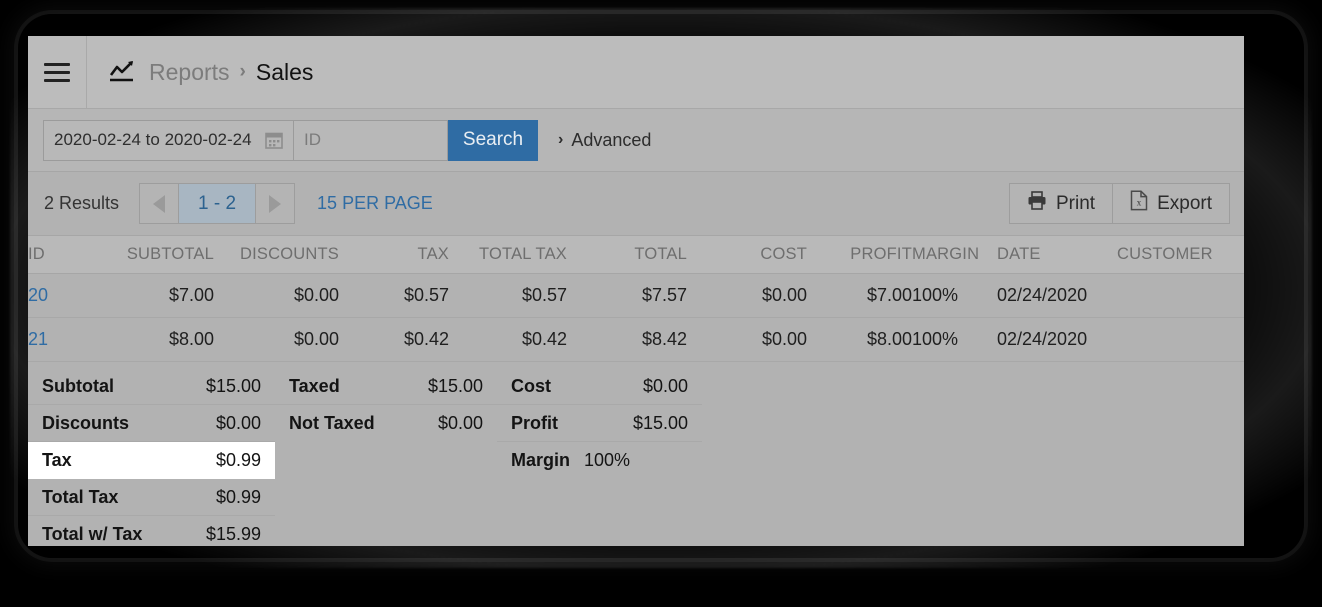  What do you see at coordinates (859, 339) in the screenshot?
I see `cell-profit: $8.00` at bounding box center [859, 339].